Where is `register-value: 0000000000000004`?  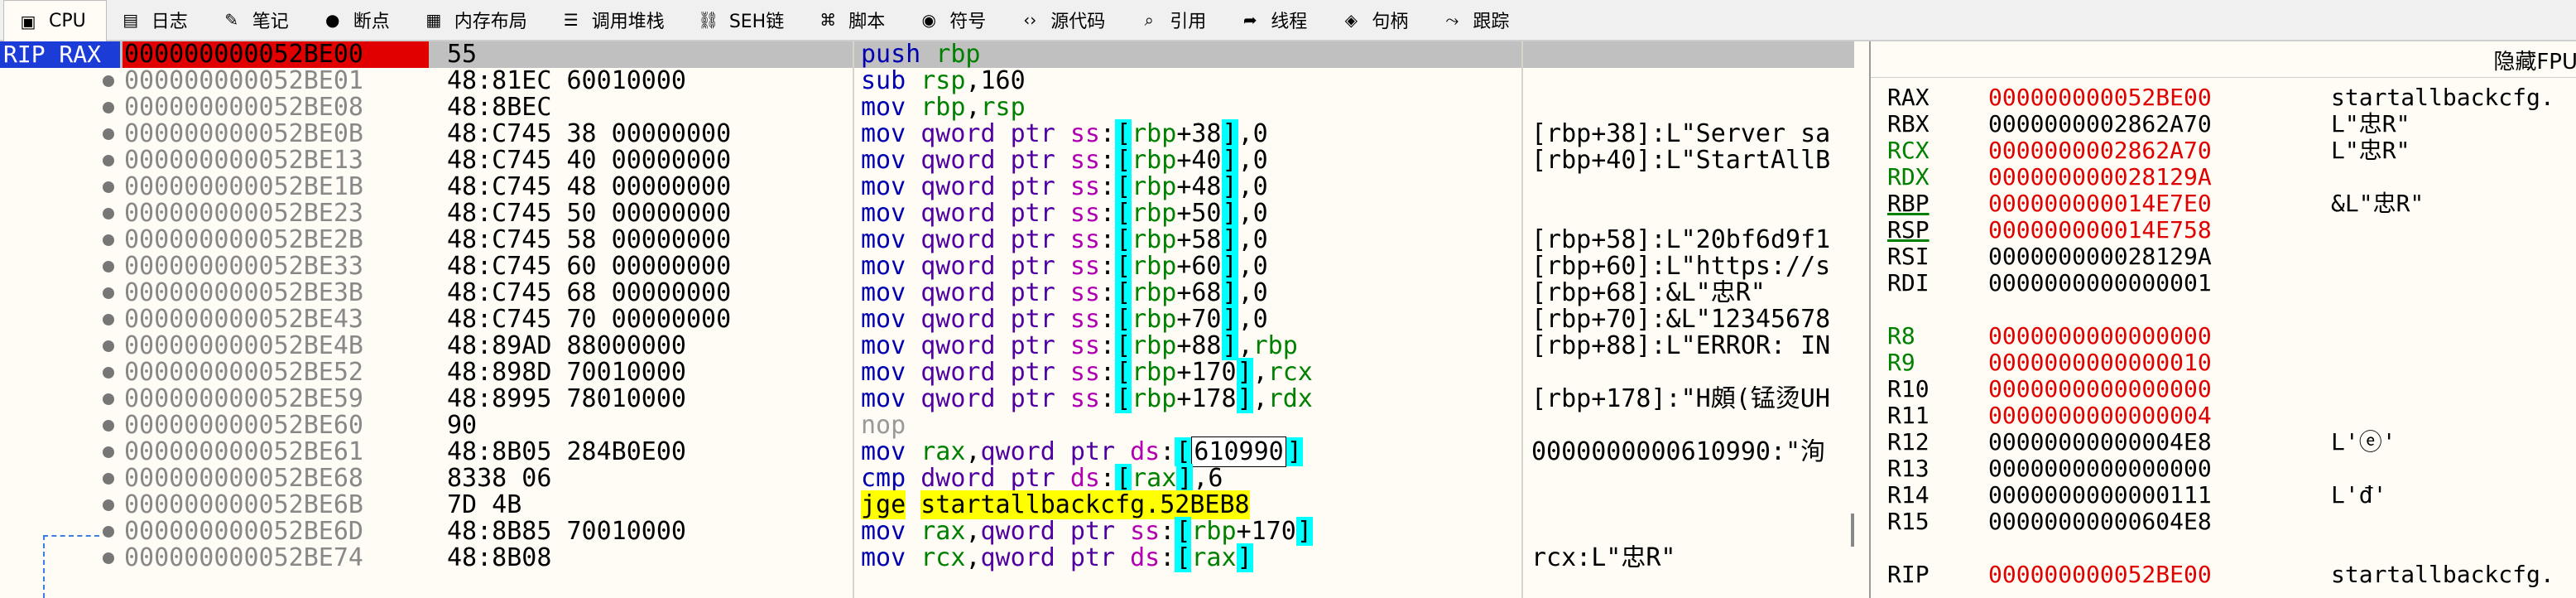 register-value: 0000000000000004 is located at coordinates (2141, 416).